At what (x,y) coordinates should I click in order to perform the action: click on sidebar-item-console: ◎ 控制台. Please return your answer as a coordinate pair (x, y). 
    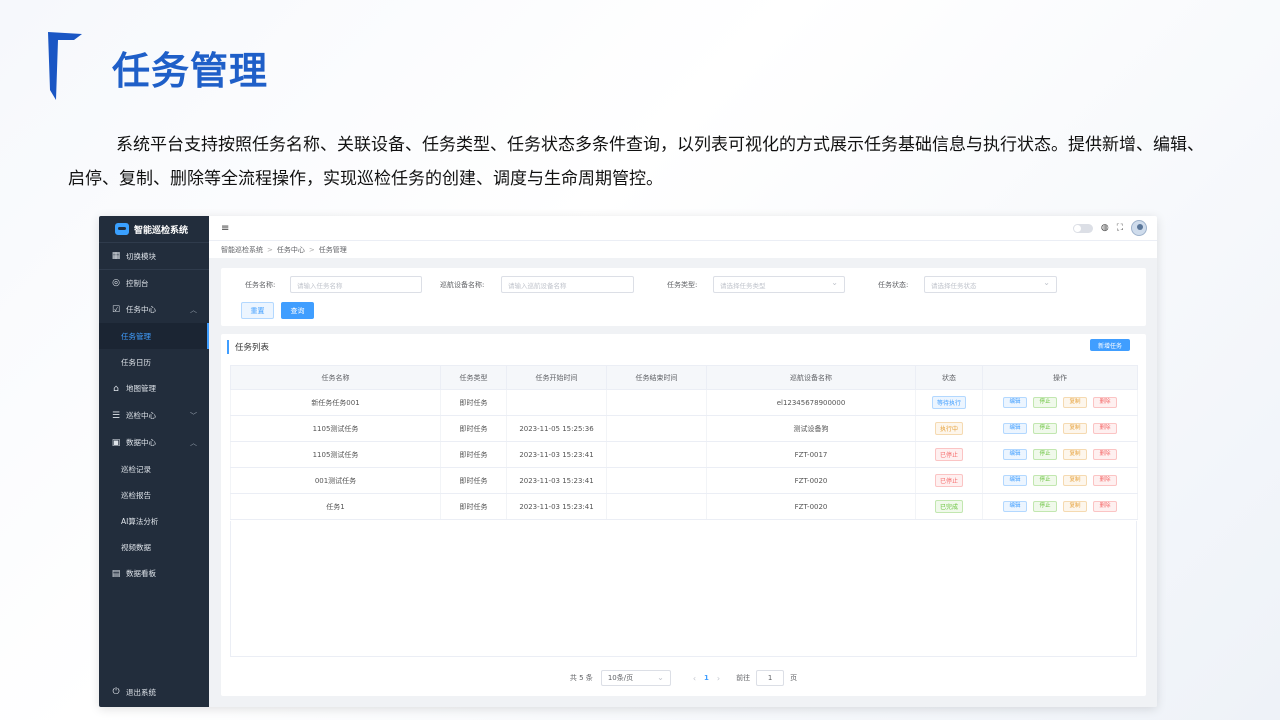
    Looking at the image, I should click on (154, 282).